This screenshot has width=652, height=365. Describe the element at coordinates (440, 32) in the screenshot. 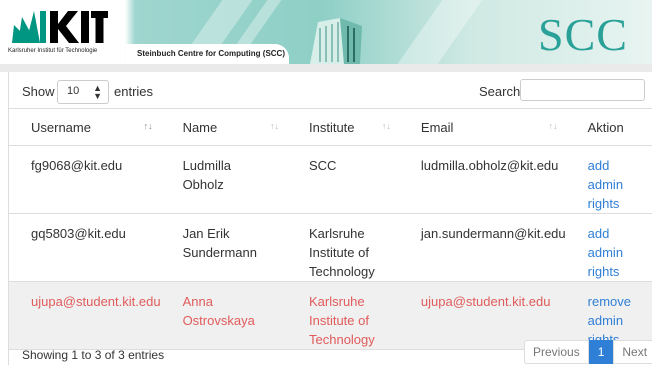

I see `decor-stripe` at that location.